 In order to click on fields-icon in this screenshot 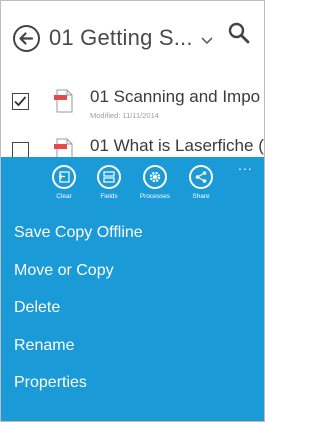, I will do `click(109, 177)`.